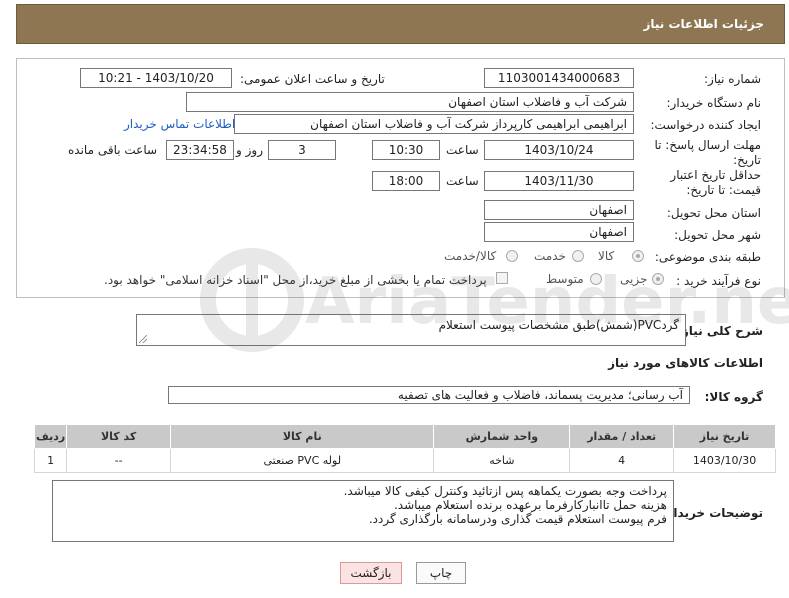  What do you see at coordinates (559, 150) in the screenshot?
I see `reply-date-field: 1403/10/24` at bounding box center [559, 150].